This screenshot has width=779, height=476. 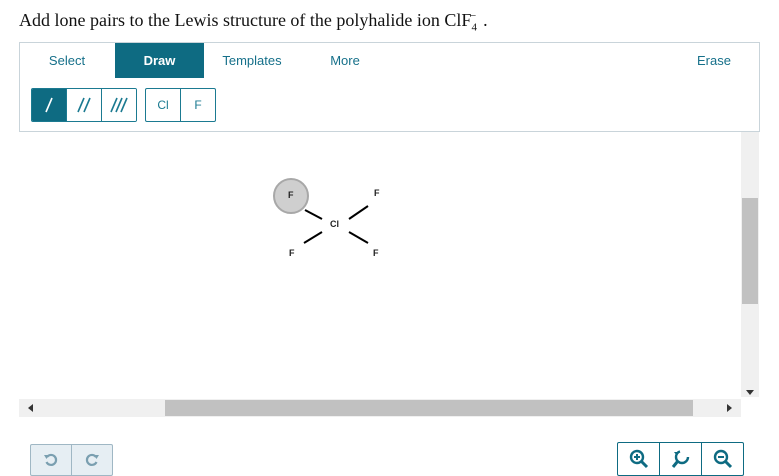 I want to click on redo-button, so click(x=92, y=460).